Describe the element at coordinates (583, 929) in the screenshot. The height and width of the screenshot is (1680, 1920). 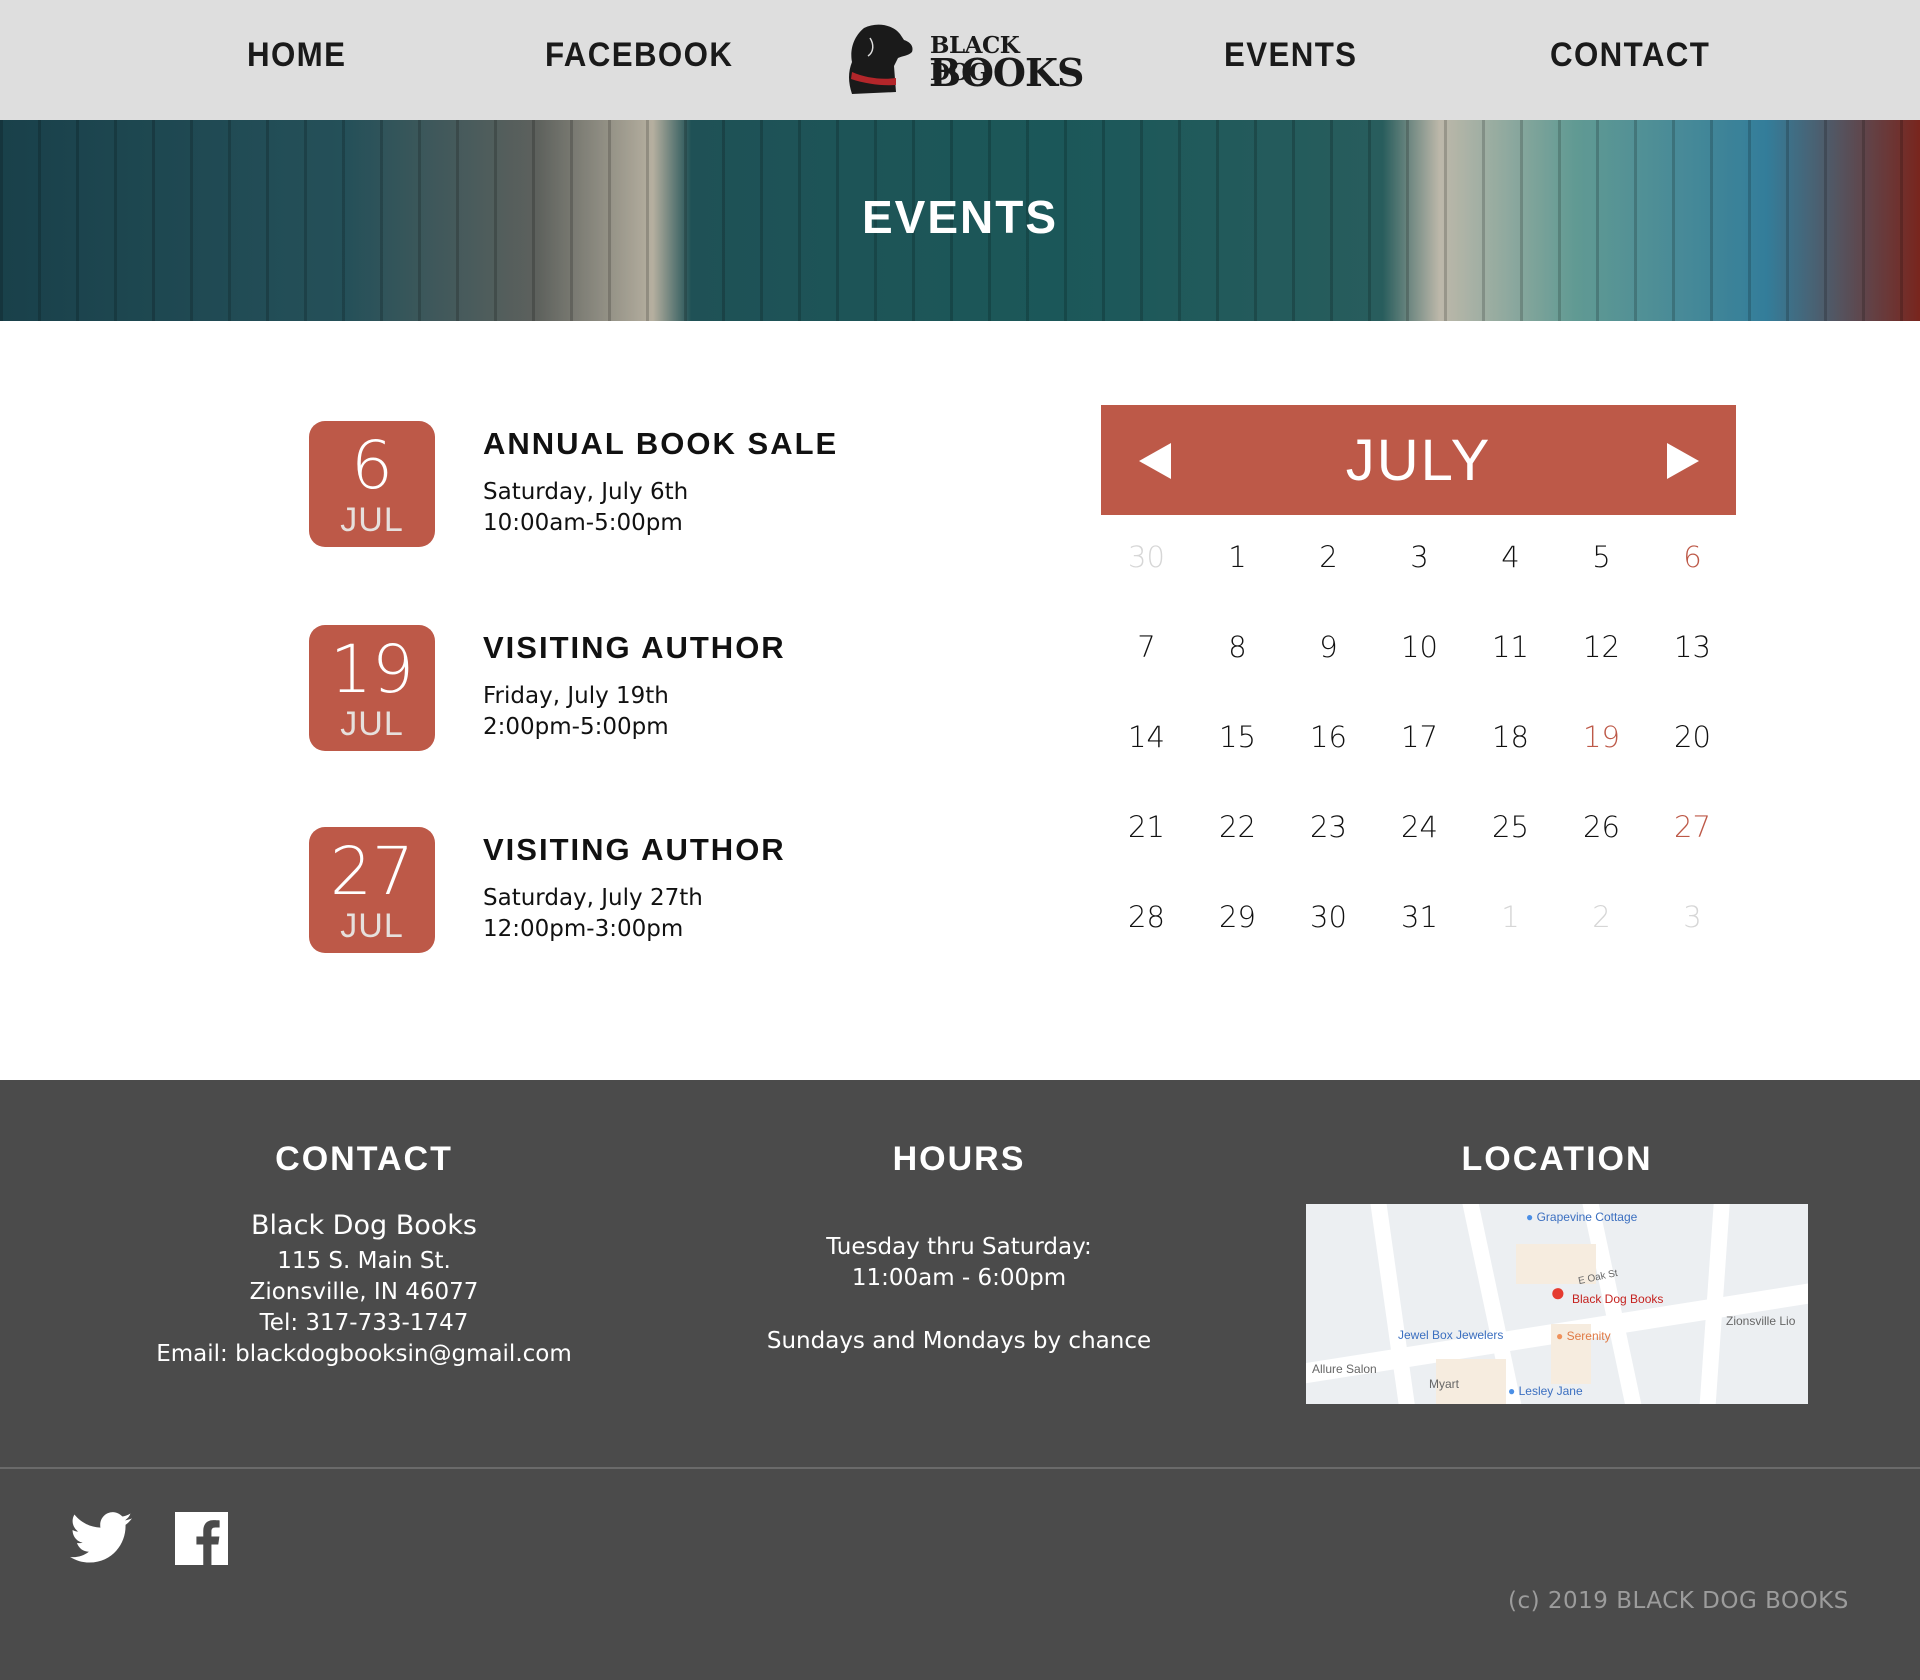
I see `event-time: 12:00pm-3:00pm` at that location.